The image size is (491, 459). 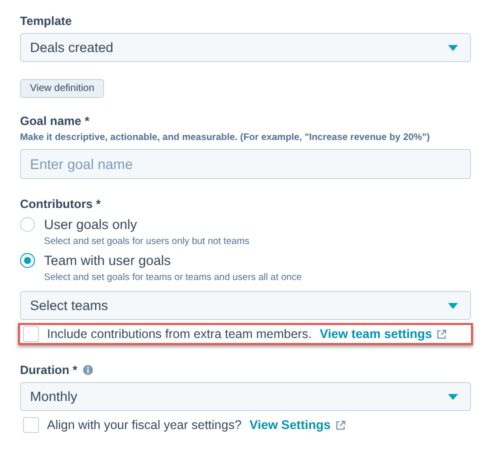 I want to click on duration-select: Monthly, so click(x=245, y=396).